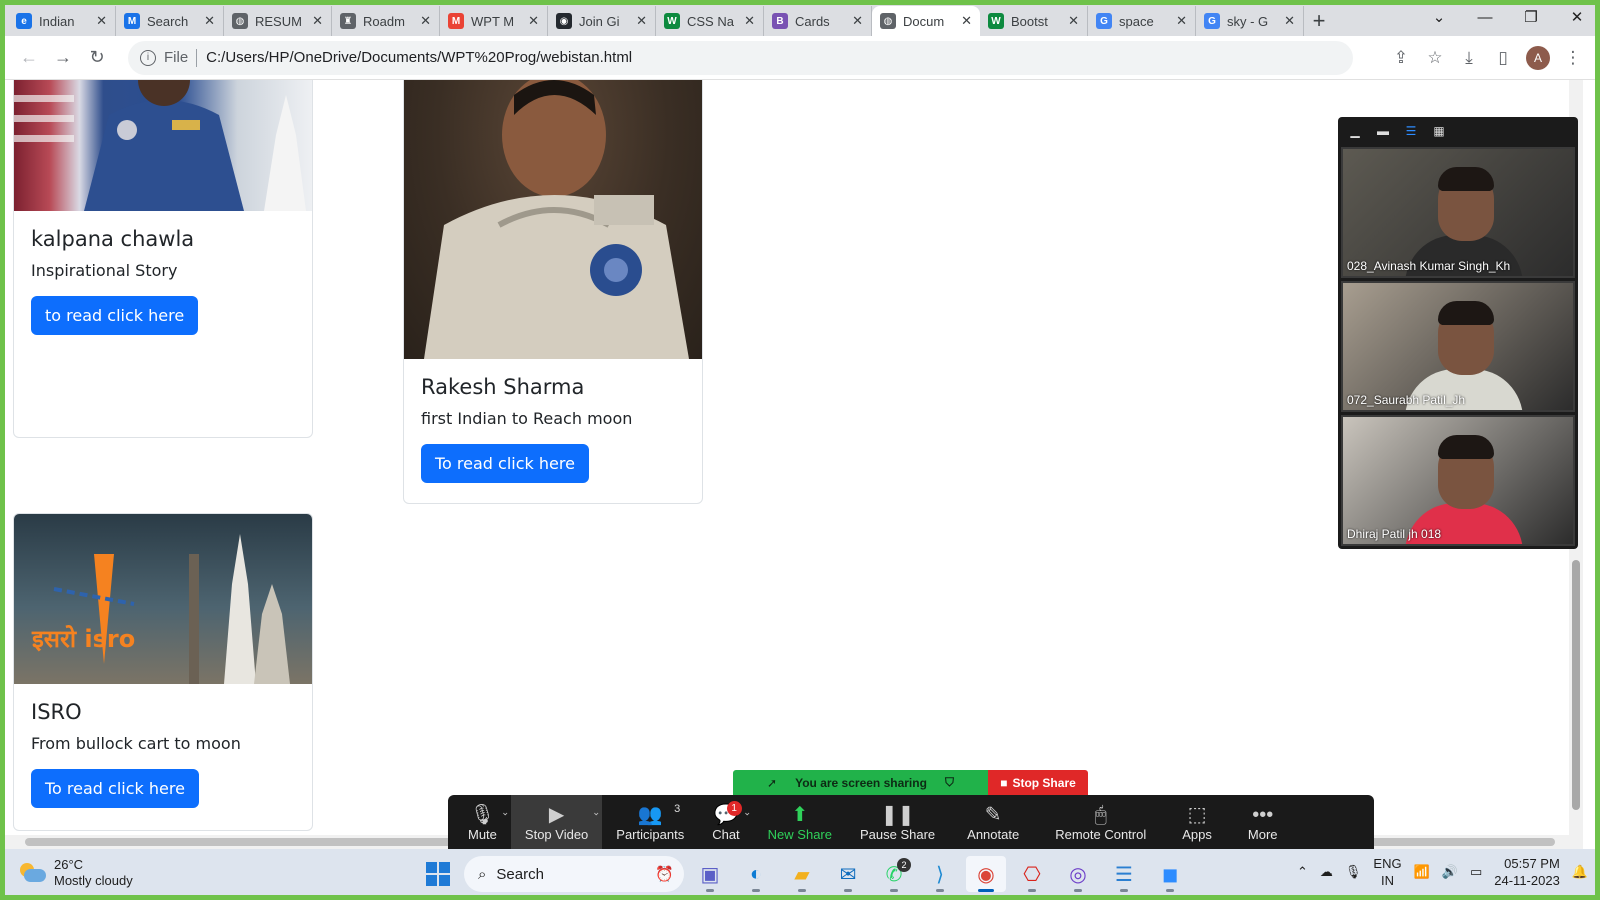 The image size is (1600, 900). Describe the element at coordinates (940, 874) in the screenshot. I see `vscode-icon: ⟩` at that location.